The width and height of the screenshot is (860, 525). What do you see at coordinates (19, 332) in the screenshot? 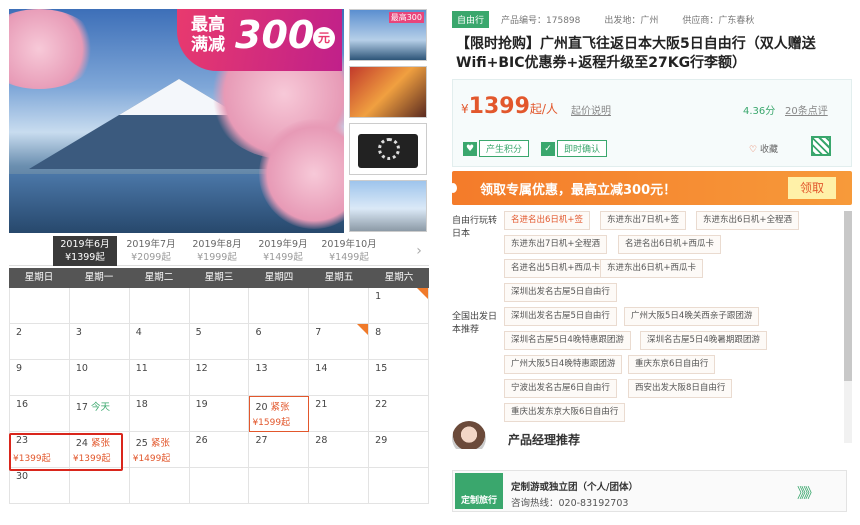
I see `day-number: 2` at bounding box center [19, 332].